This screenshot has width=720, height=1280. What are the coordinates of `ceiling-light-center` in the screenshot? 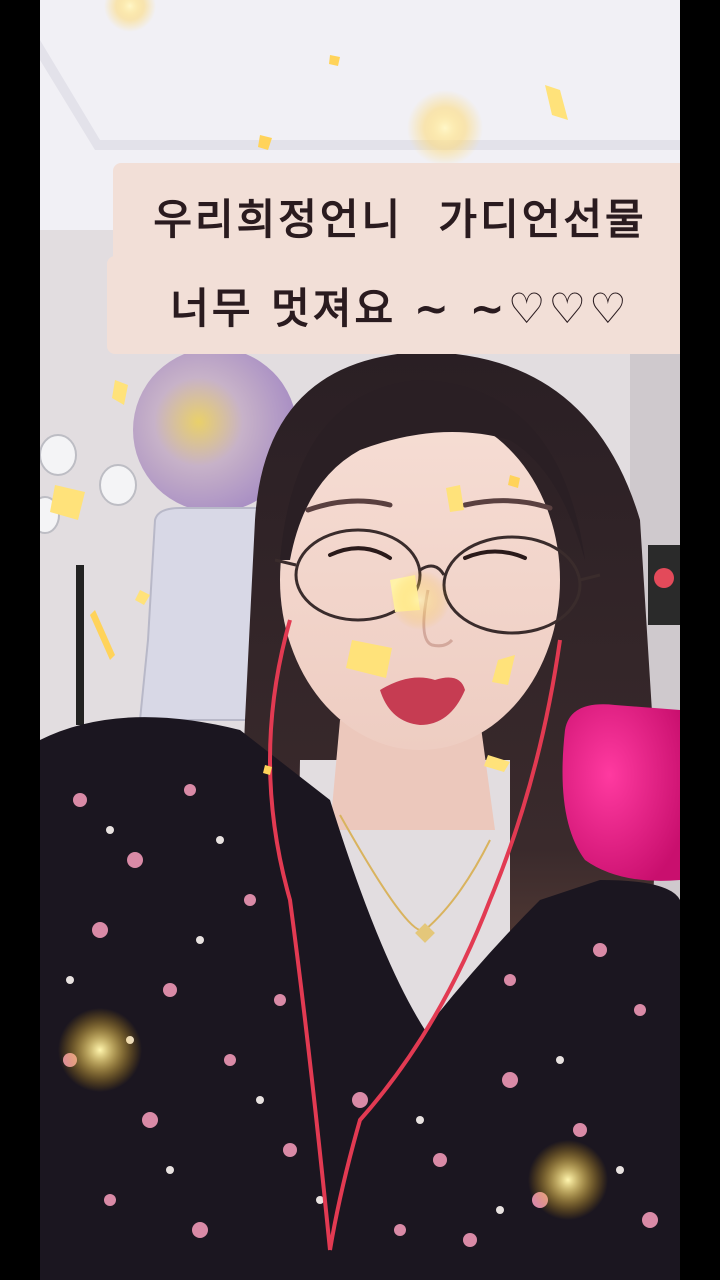 It's located at (445, 128).